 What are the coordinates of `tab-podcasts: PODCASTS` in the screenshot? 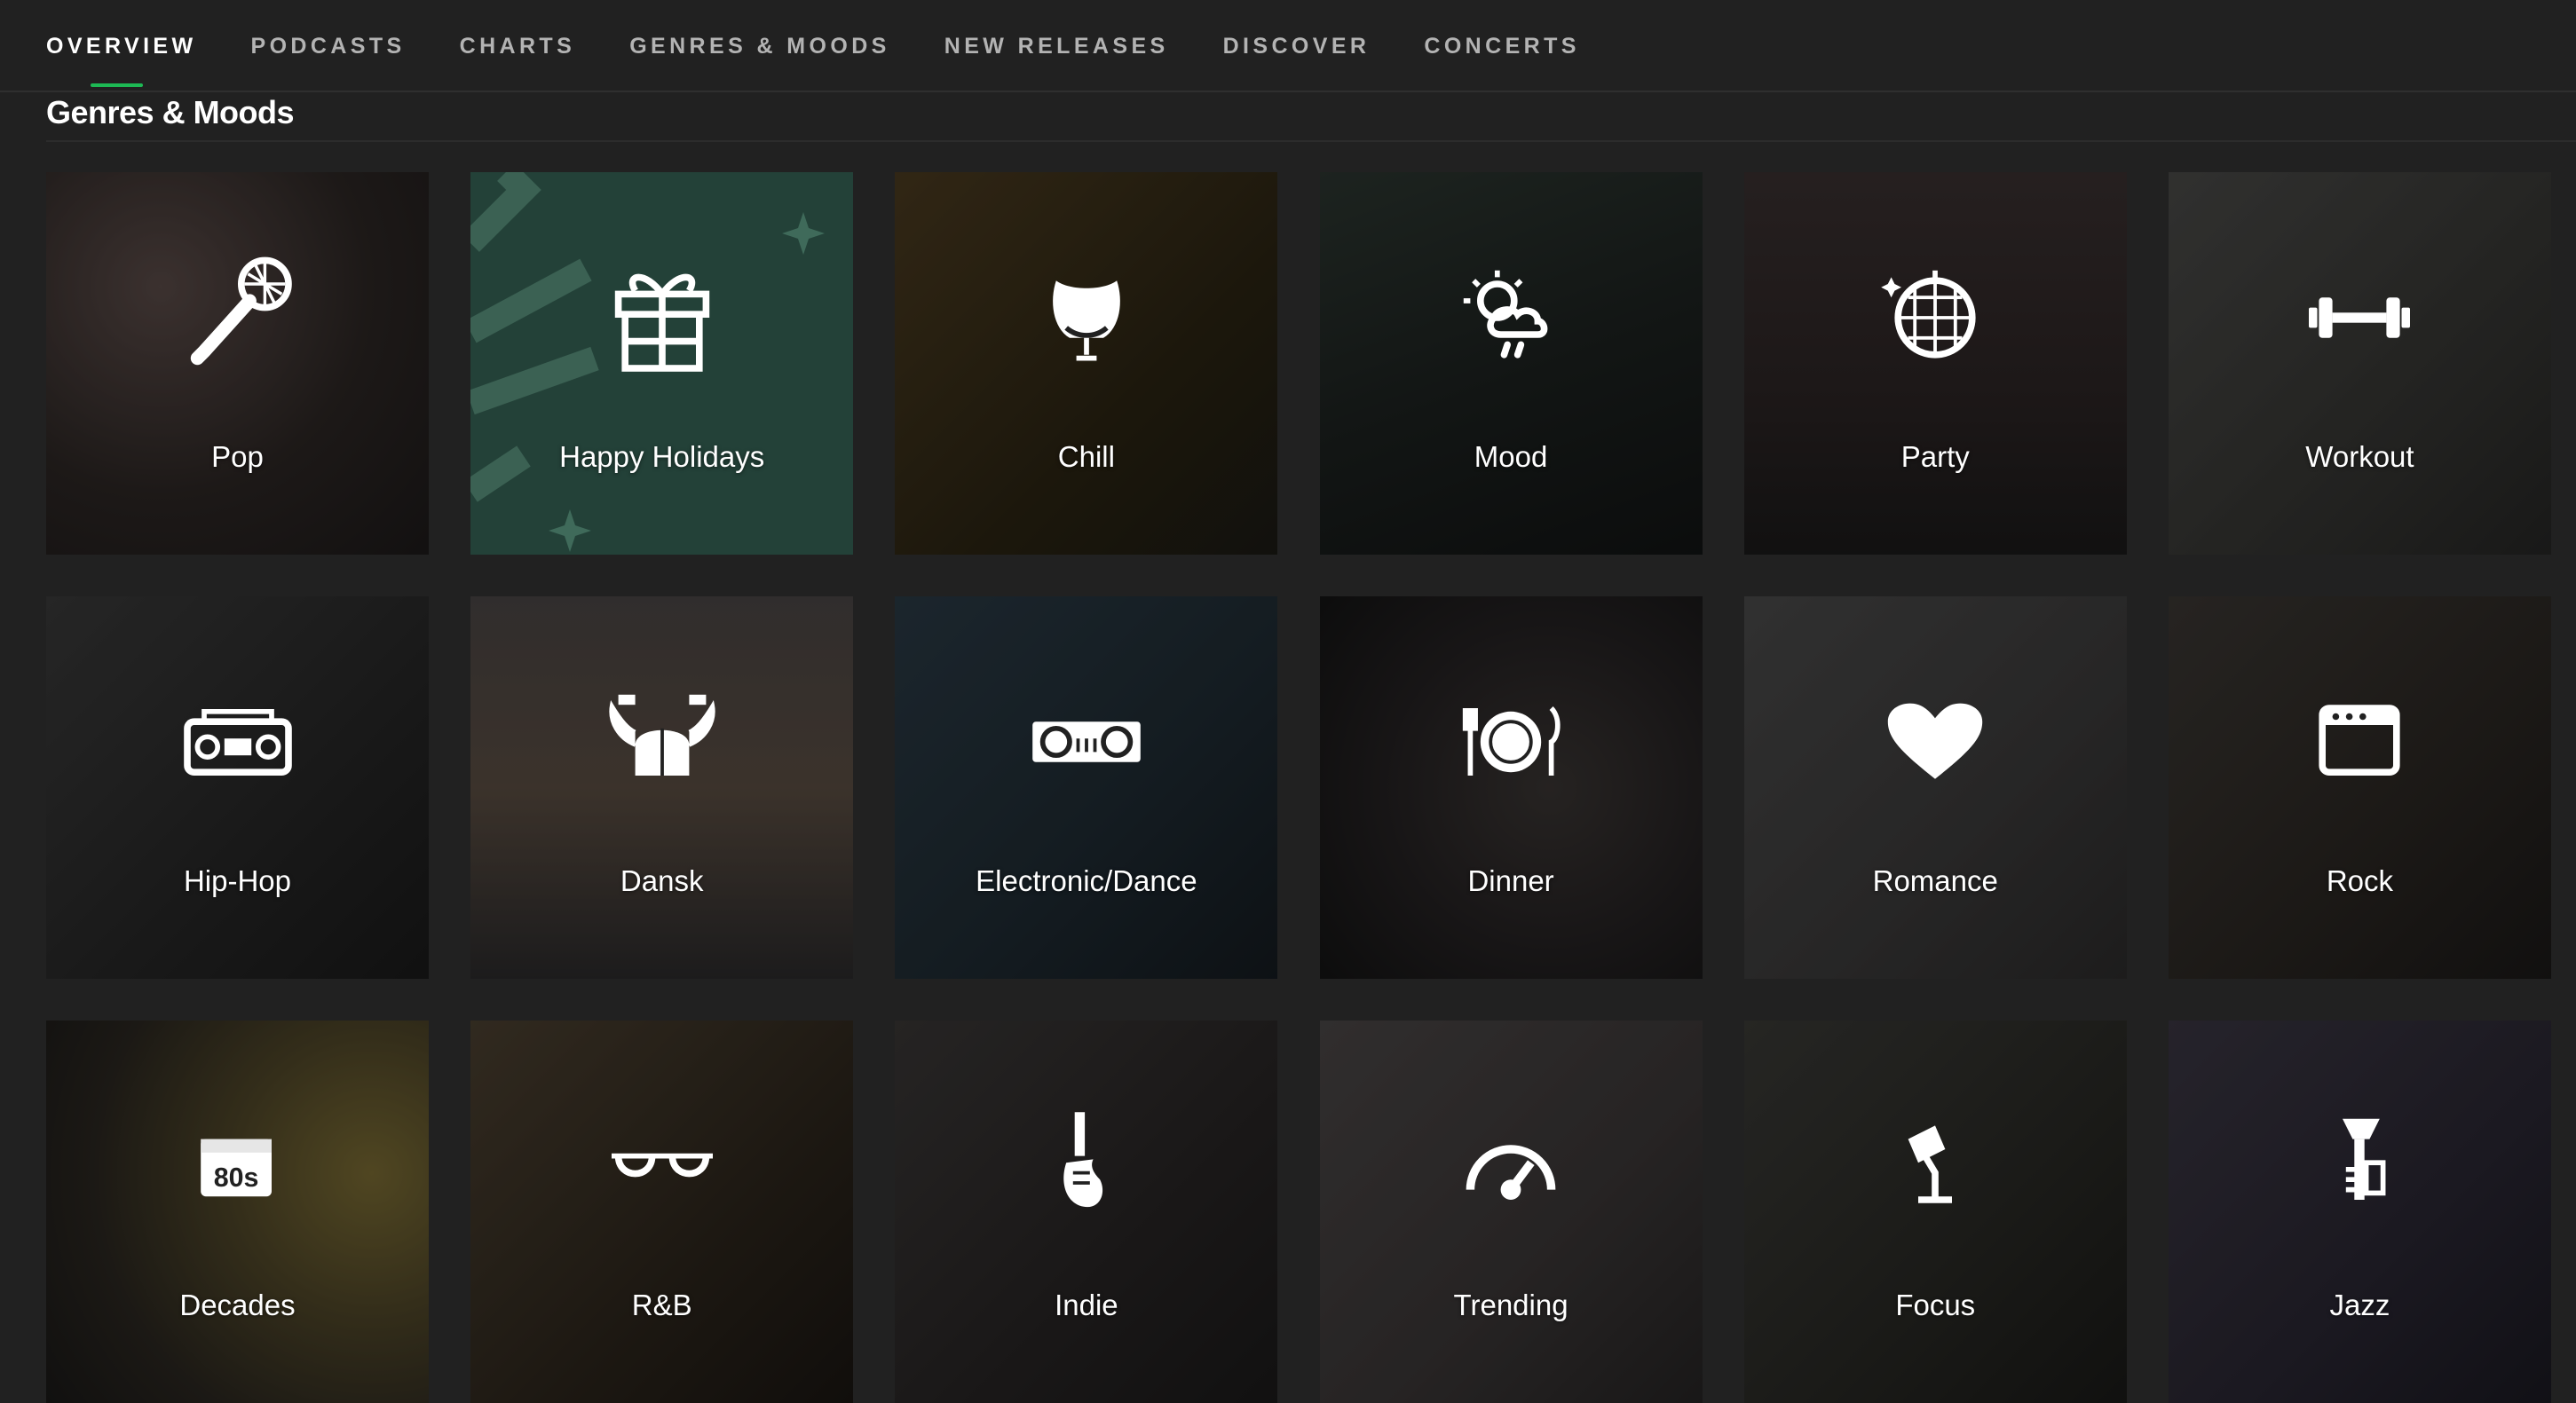 It's located at (328, 46).